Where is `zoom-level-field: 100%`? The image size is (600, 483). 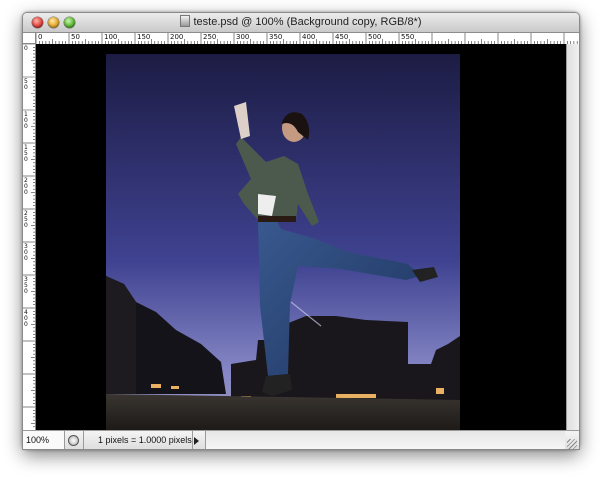
zoom-level-field: 100% is located at coordinates (44, 440).